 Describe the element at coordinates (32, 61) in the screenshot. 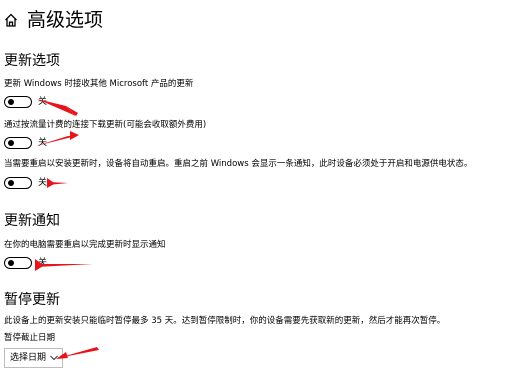

I see `update-options-heading: 更新选项` at that location.